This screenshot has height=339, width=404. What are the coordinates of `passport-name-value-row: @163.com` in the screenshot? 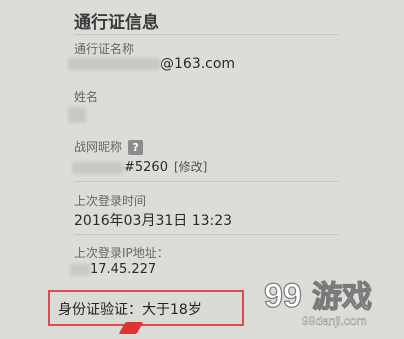 It's located at (151, 64).